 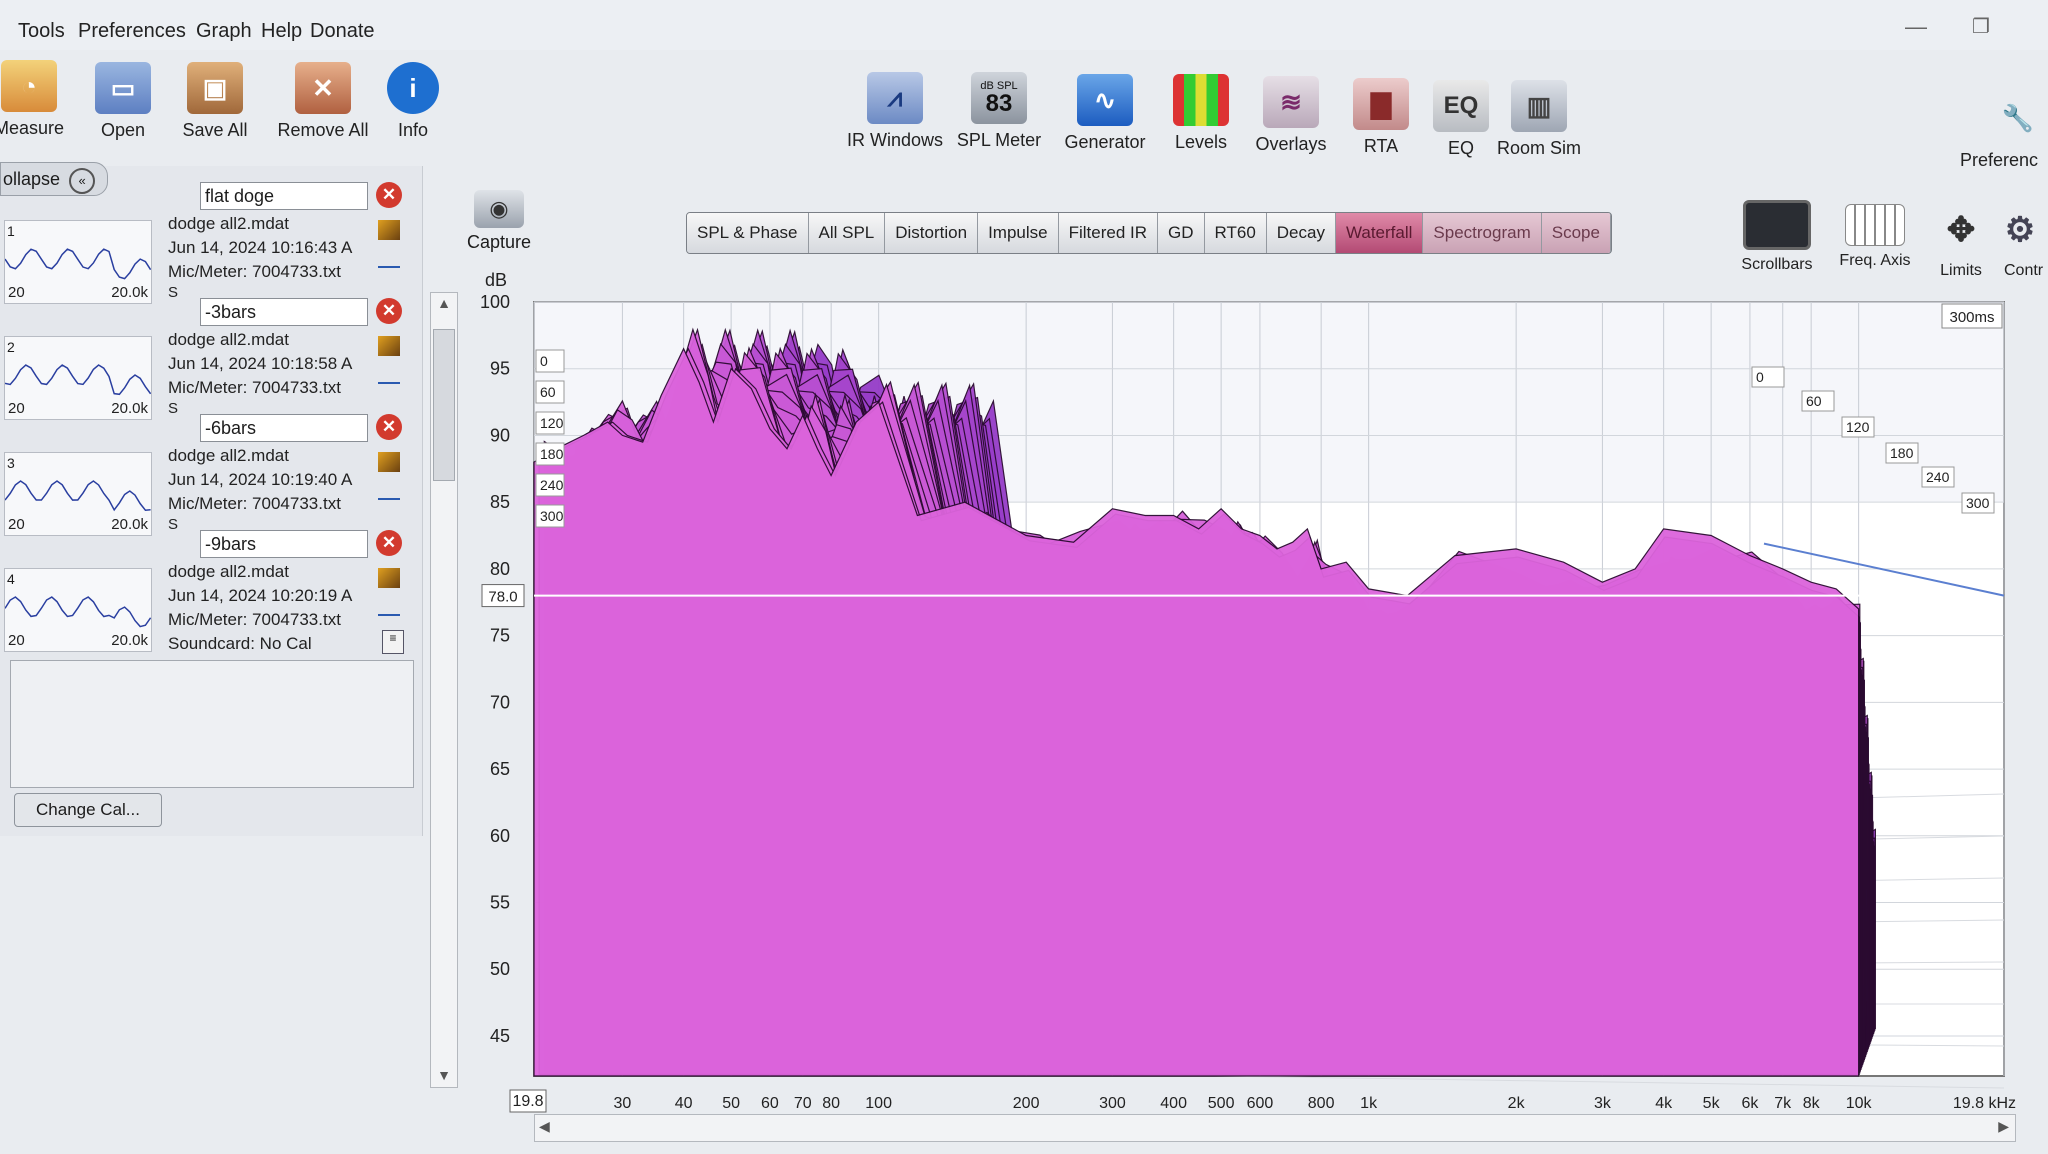 I want to click on time-slice-label: 120, so click(x=552, y=423).